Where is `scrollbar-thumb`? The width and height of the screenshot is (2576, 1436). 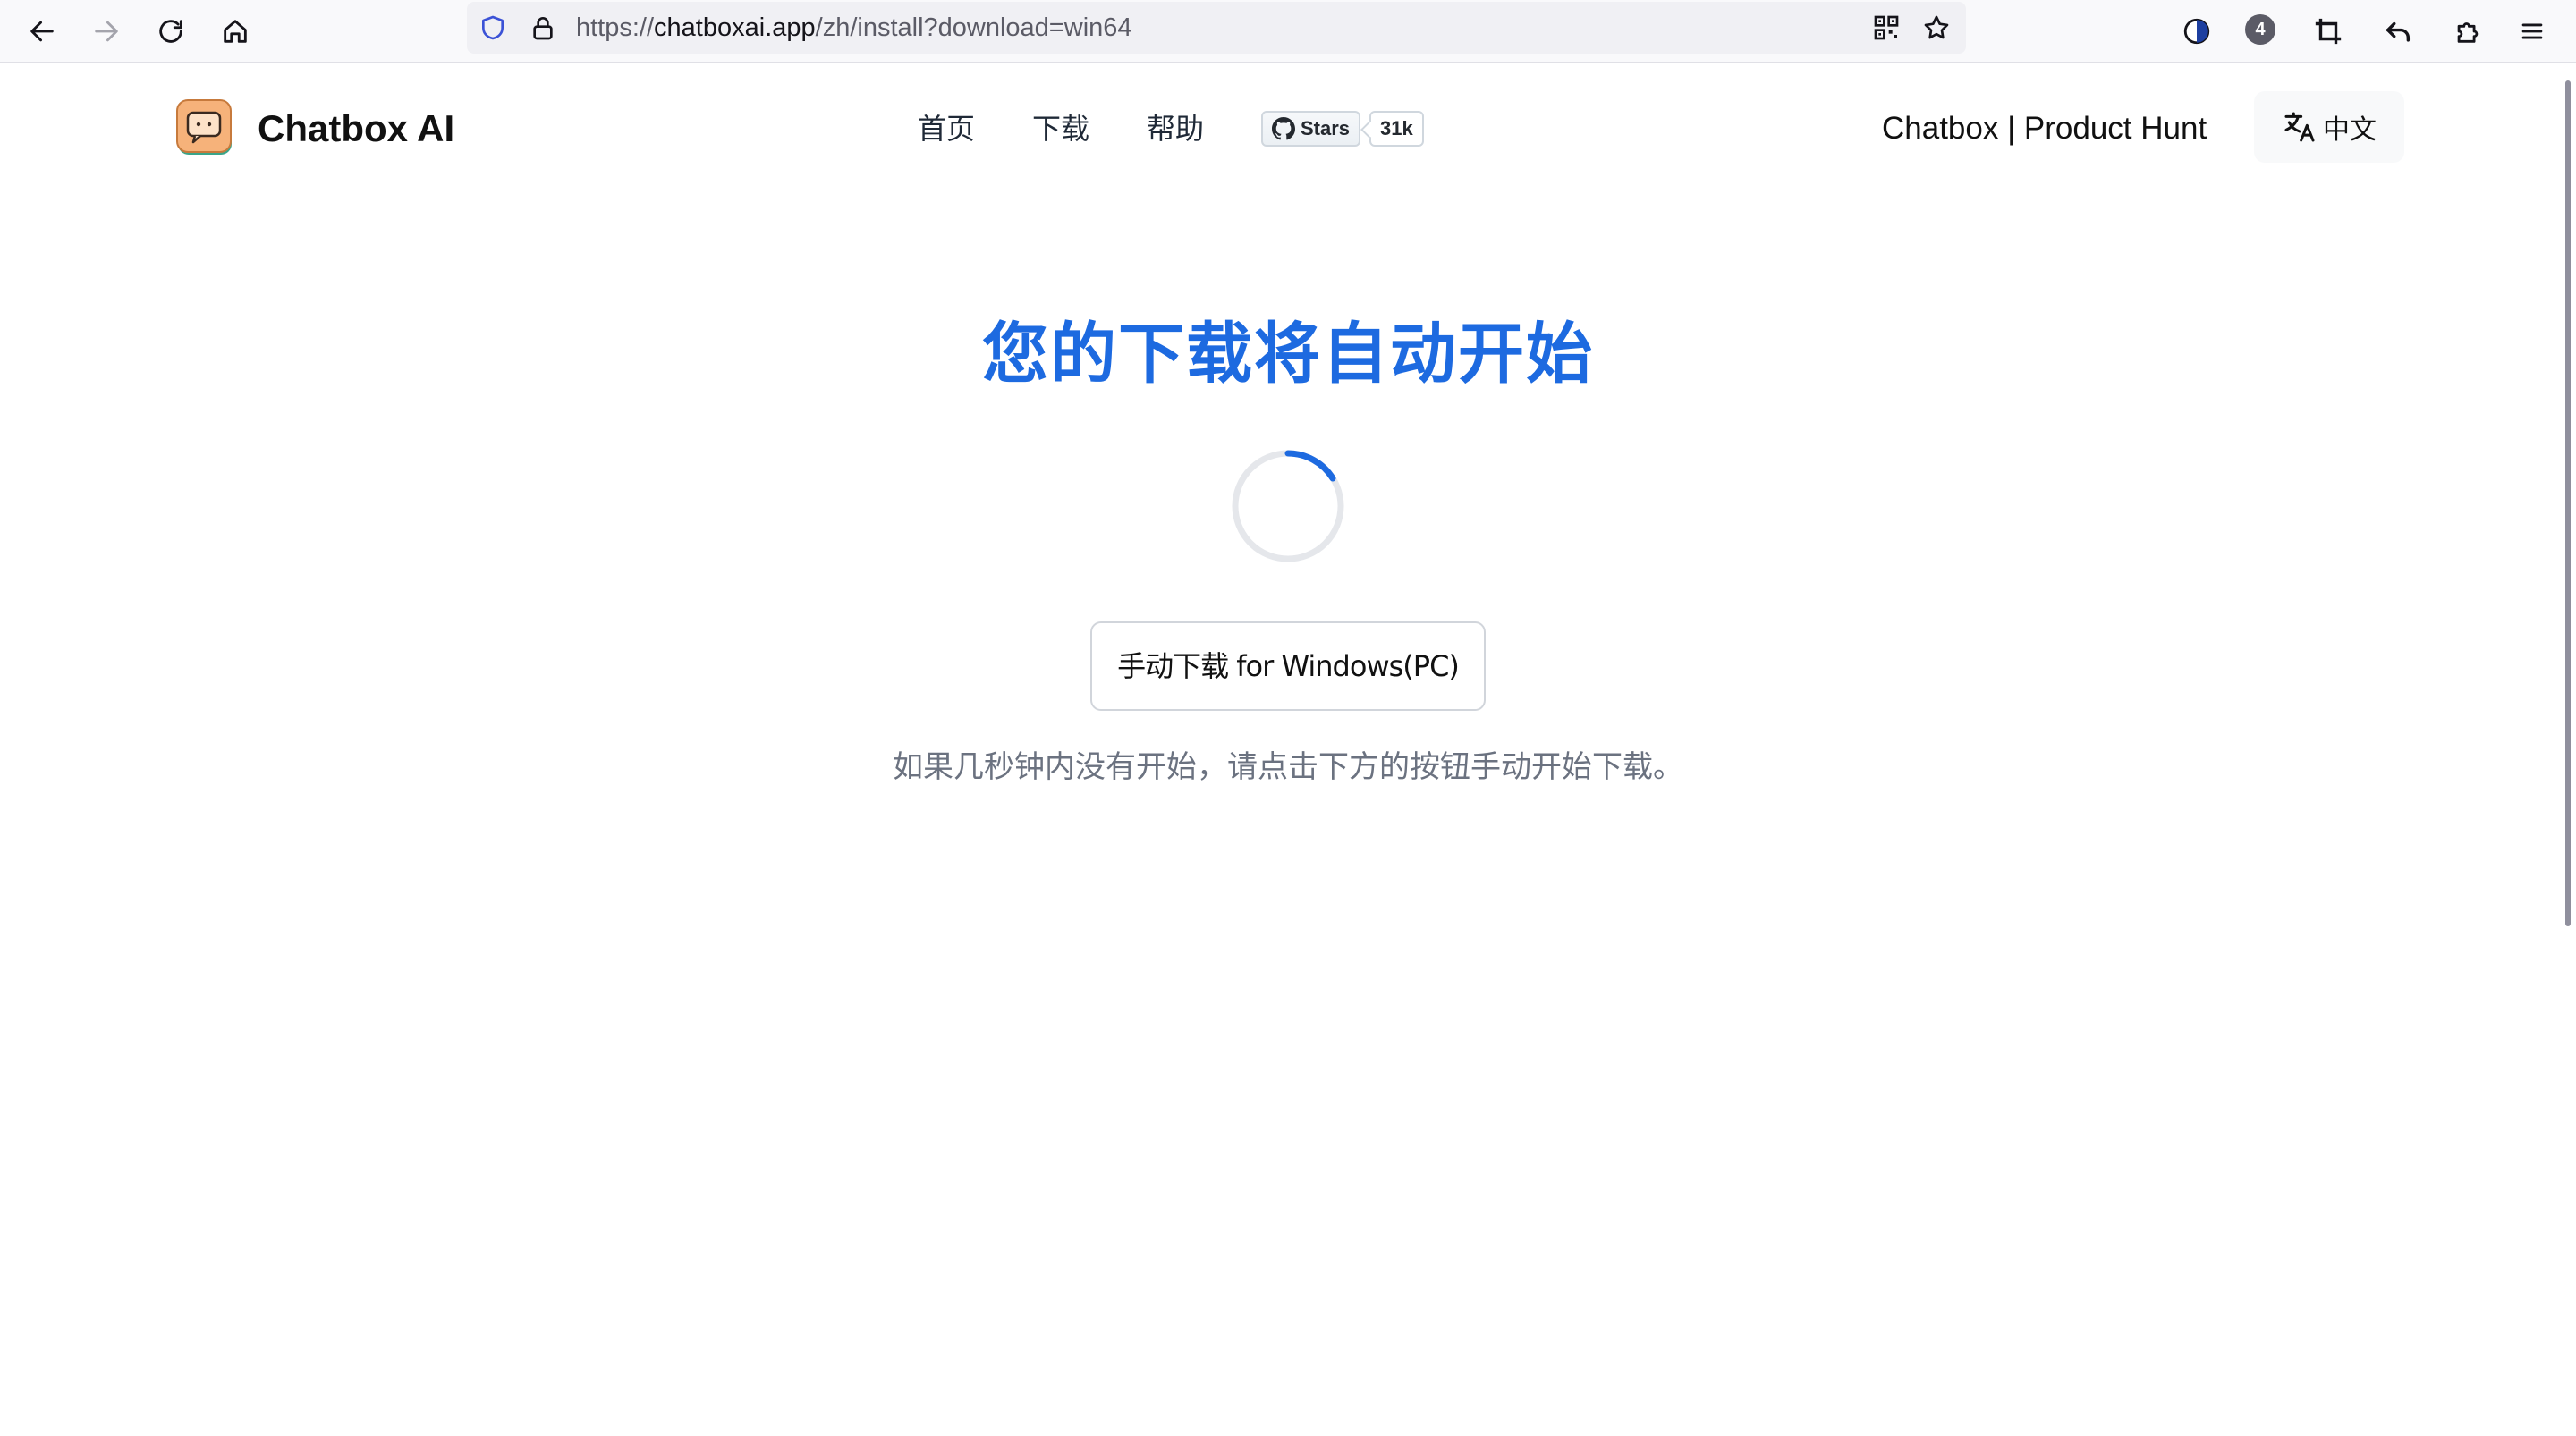
scrollbar-thumb is located at coordinates (2568, 503).